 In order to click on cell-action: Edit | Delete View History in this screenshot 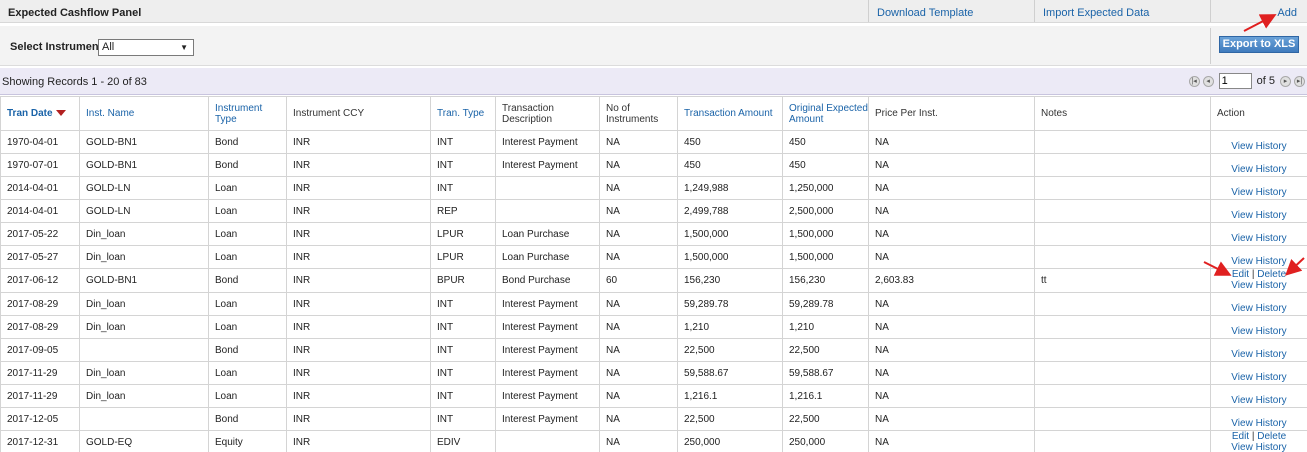, I will do `click(1258, 441)`.